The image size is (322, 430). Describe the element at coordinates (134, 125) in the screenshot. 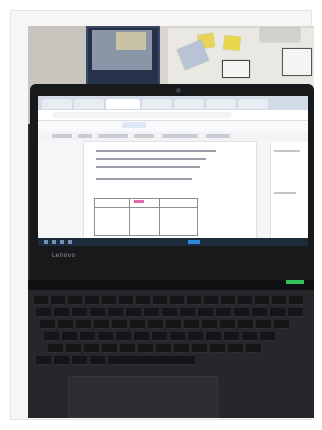

I see `share-button` at that location.